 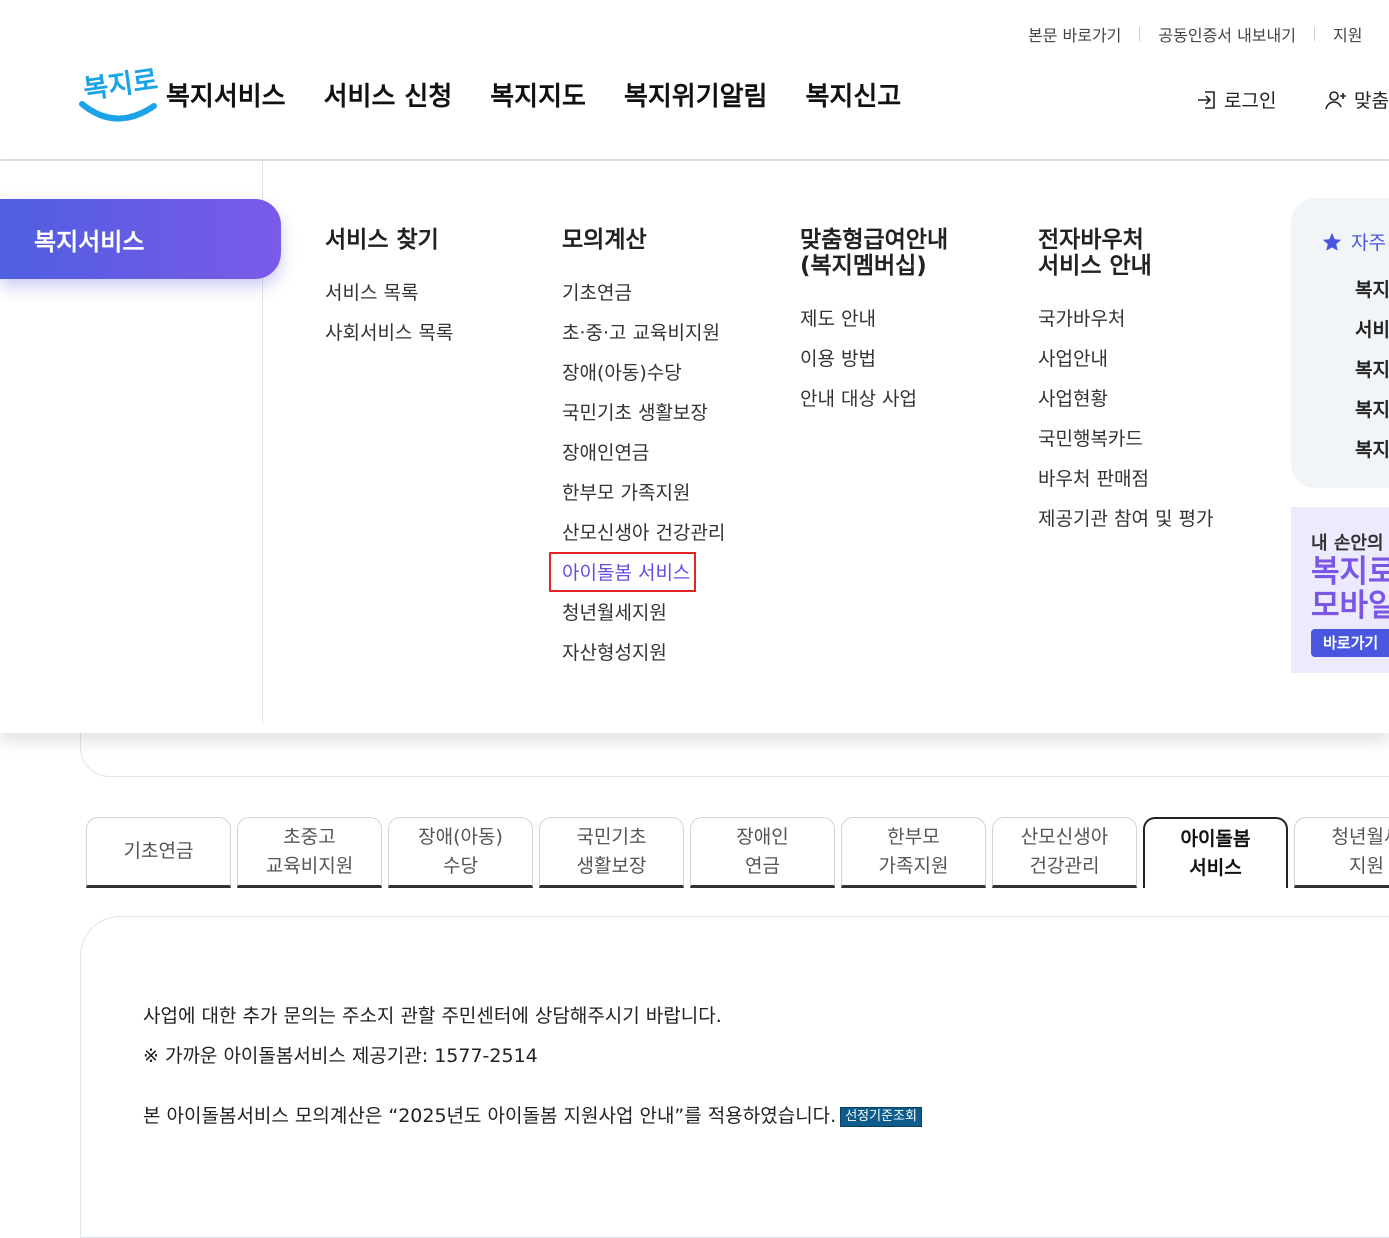 I want to click on mobile-app-banner: 내 손안의 복 복지로 모바일 바로가기, so click(x=1340, y=590).